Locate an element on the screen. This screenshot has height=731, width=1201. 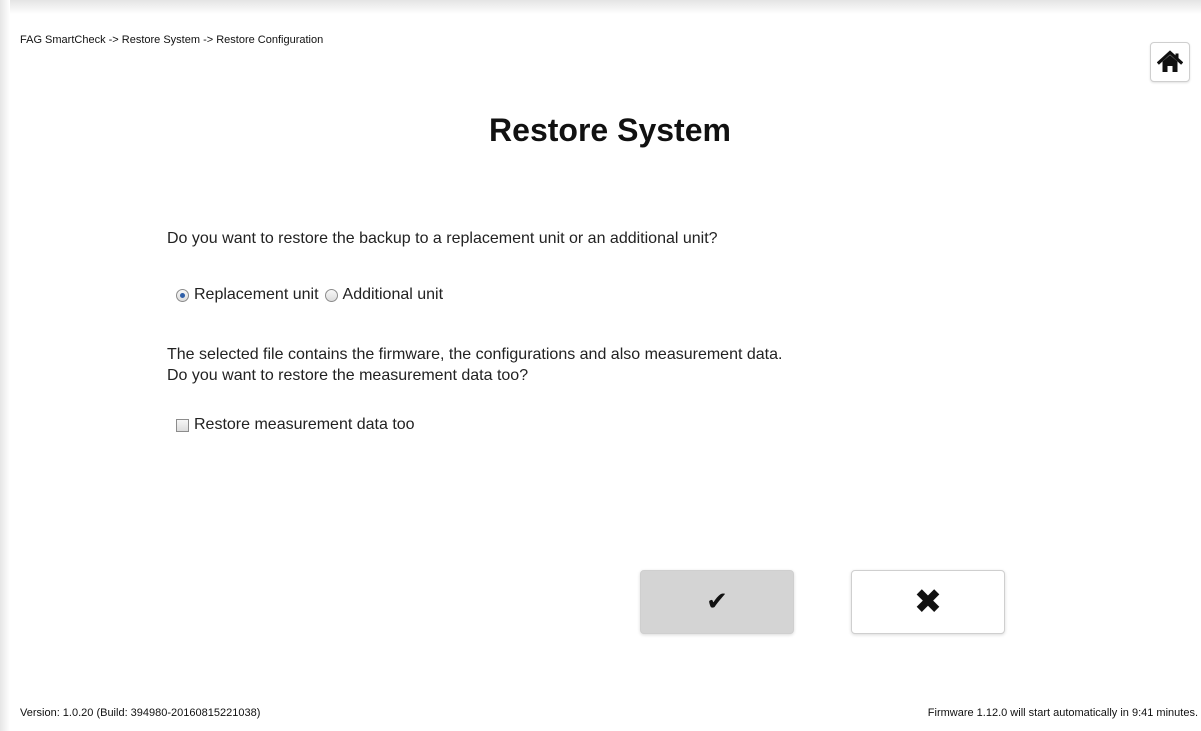
restore-measurement-label: Restore measurement data too is located at coordinates (304, 425).